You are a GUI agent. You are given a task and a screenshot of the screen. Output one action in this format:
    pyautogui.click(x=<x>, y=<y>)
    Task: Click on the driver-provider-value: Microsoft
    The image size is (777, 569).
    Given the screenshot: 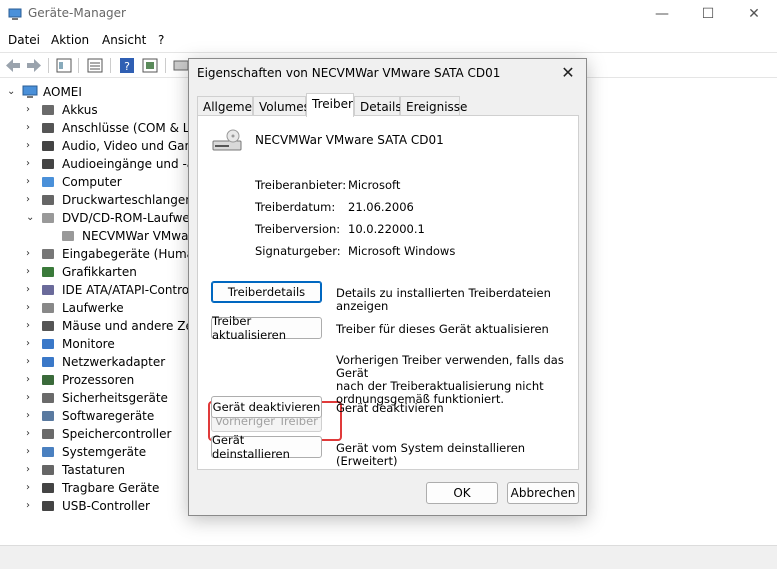 What is the action you would take?
    pyautogui.click(x=374, y=185)
    